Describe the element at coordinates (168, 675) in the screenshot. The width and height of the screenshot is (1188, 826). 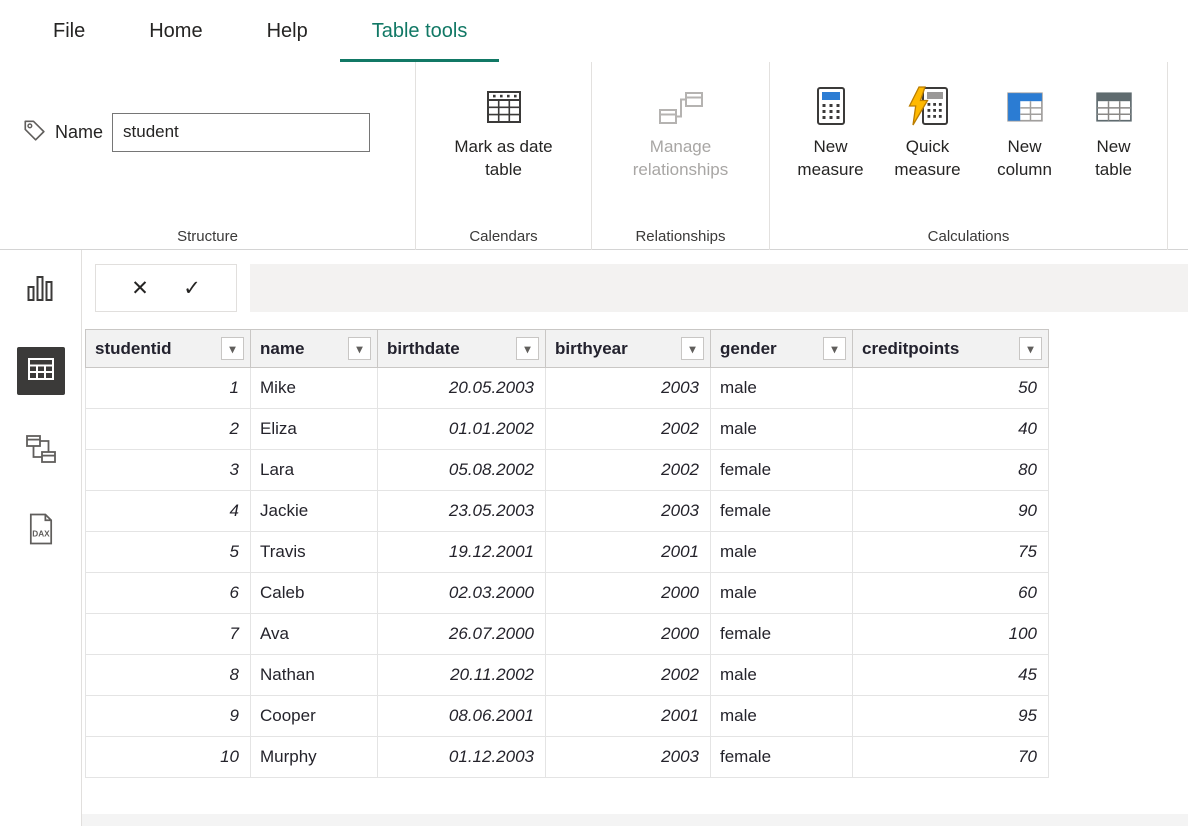
I see `table-cell: 8` at that location.